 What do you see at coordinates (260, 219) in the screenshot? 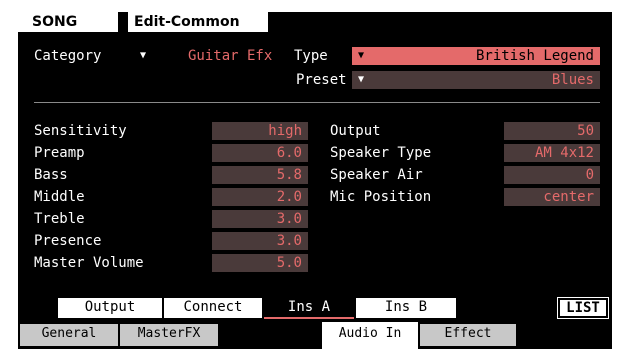
I see `treble-value: 3.0` at bounding box center [260, 219].